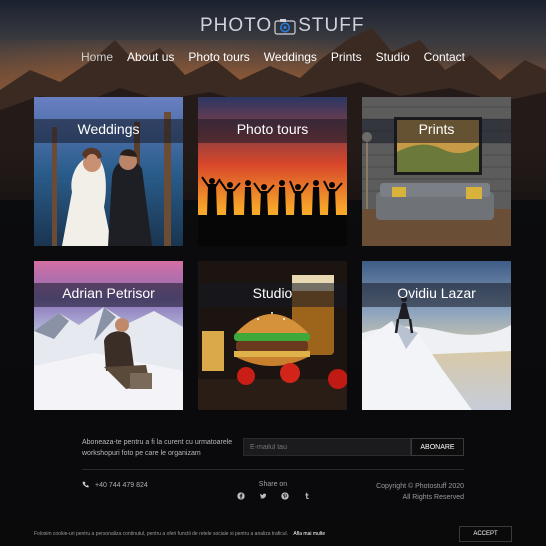  What do you see at coordinates (437, 447) in the screenshot?
I see `subscribe-button: ABONARE` at bounding box center [437, 447].